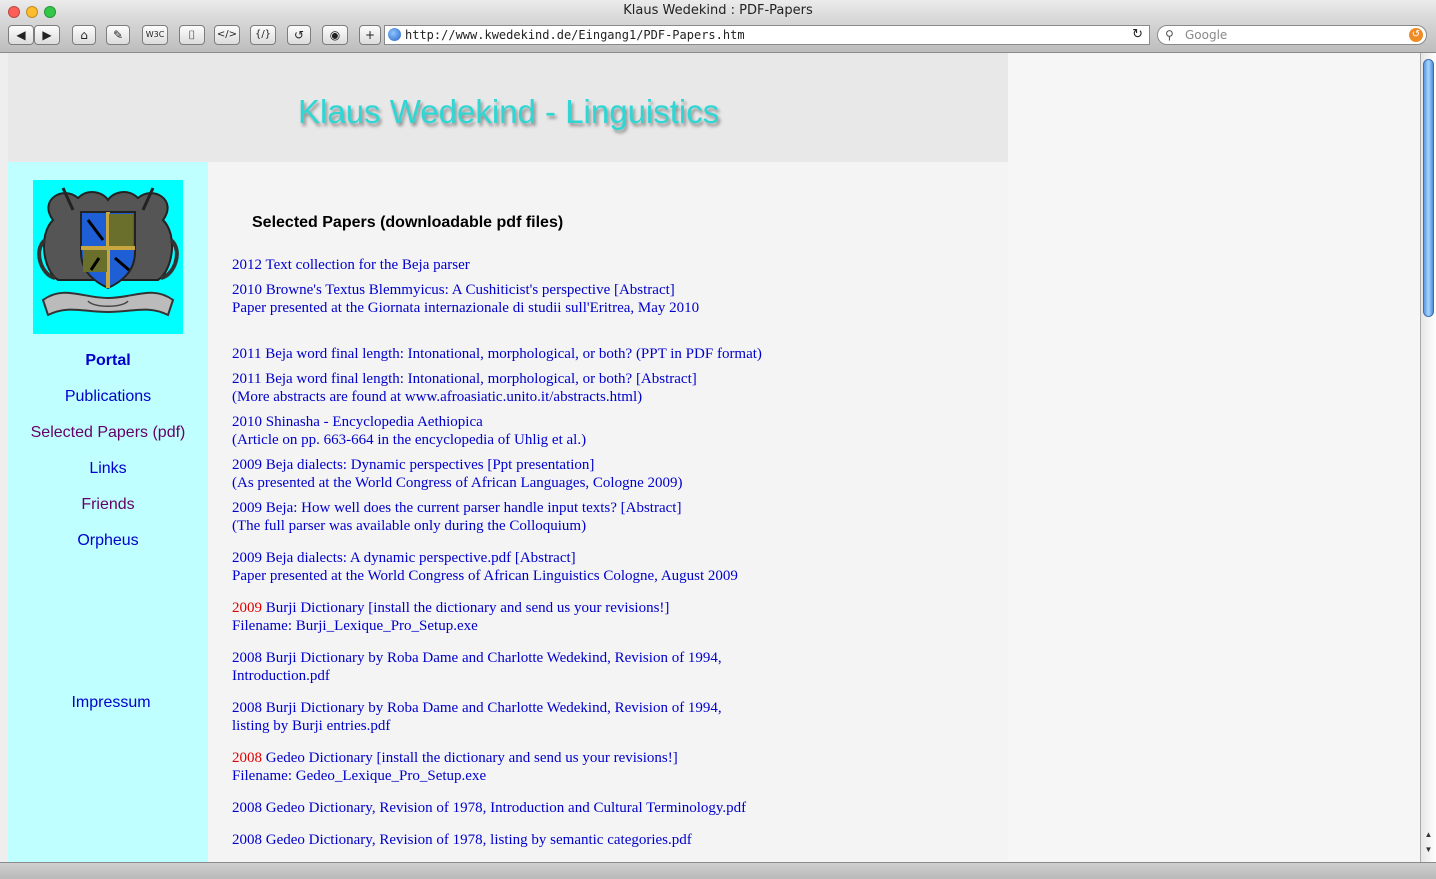  I want to click on nav-orpheus: Orpheus, so click(108, 541).